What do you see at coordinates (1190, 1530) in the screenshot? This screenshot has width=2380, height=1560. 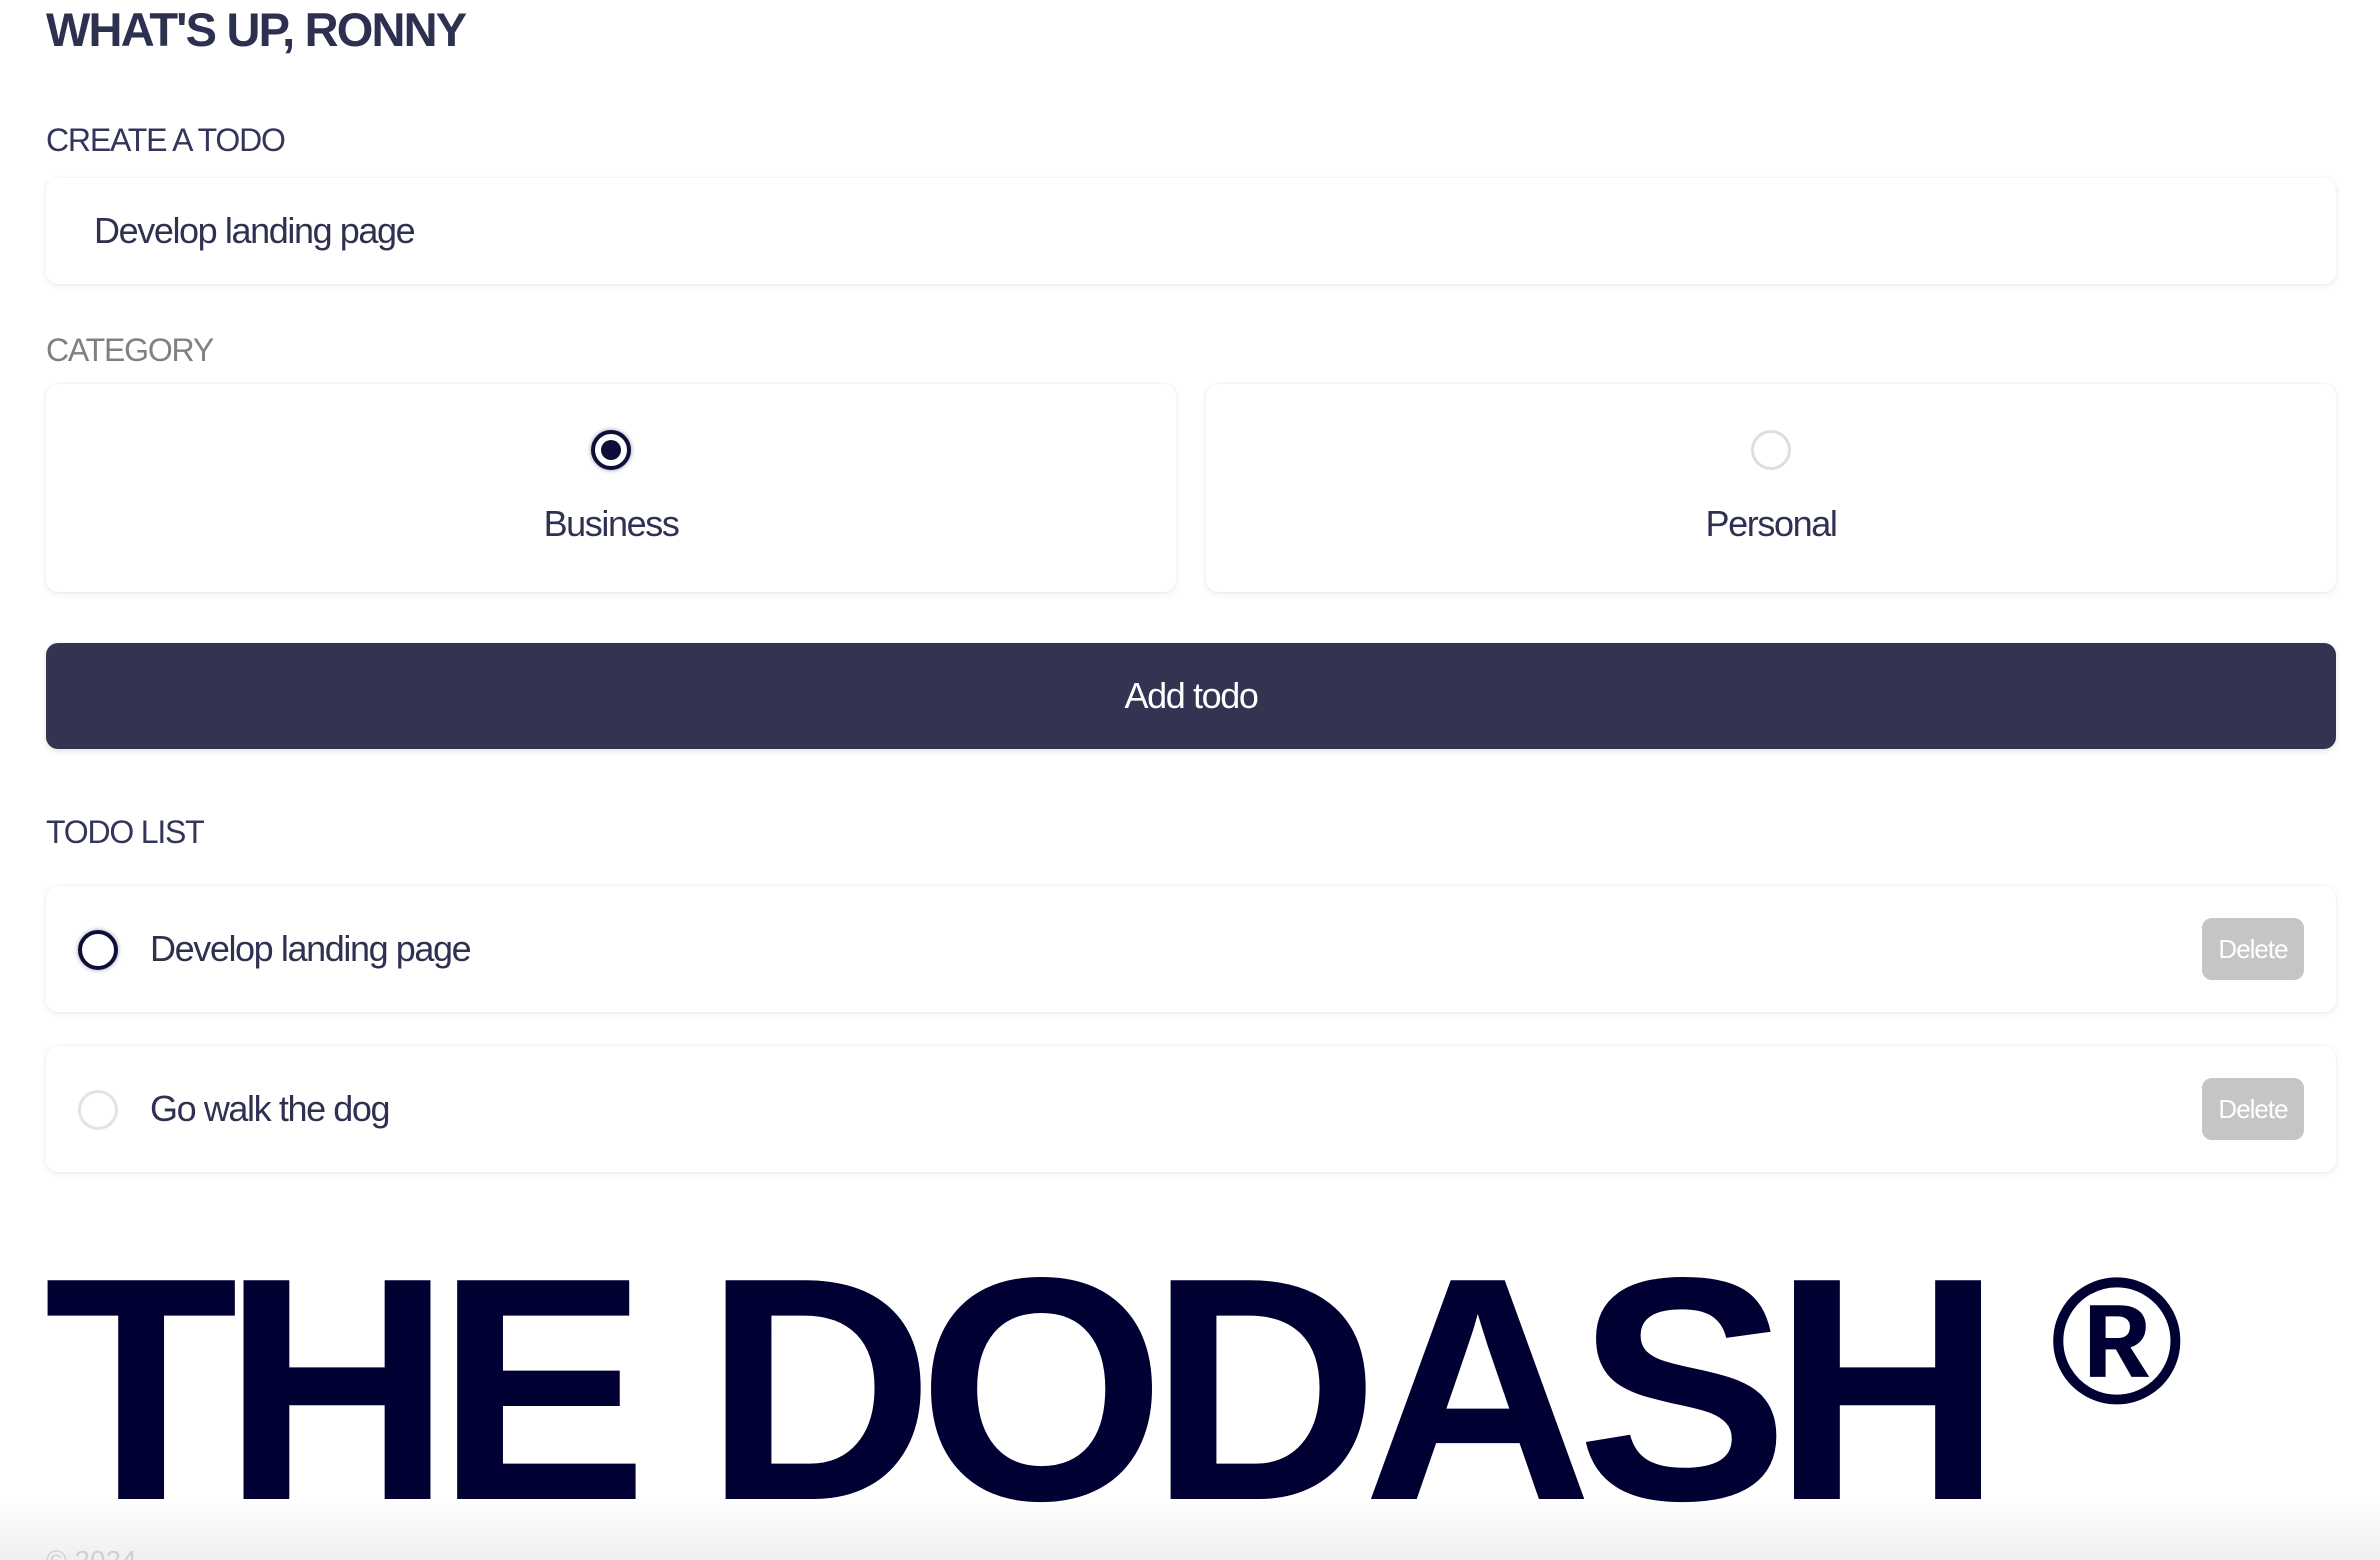 I see `footer-area` at bounding box center [1190, 1530].